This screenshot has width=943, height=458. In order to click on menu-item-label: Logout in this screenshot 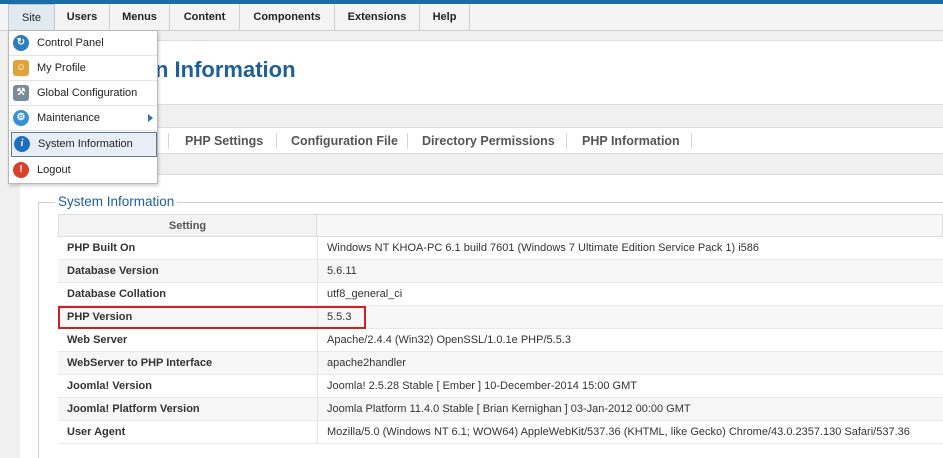, I will do `click(54, 170)`.